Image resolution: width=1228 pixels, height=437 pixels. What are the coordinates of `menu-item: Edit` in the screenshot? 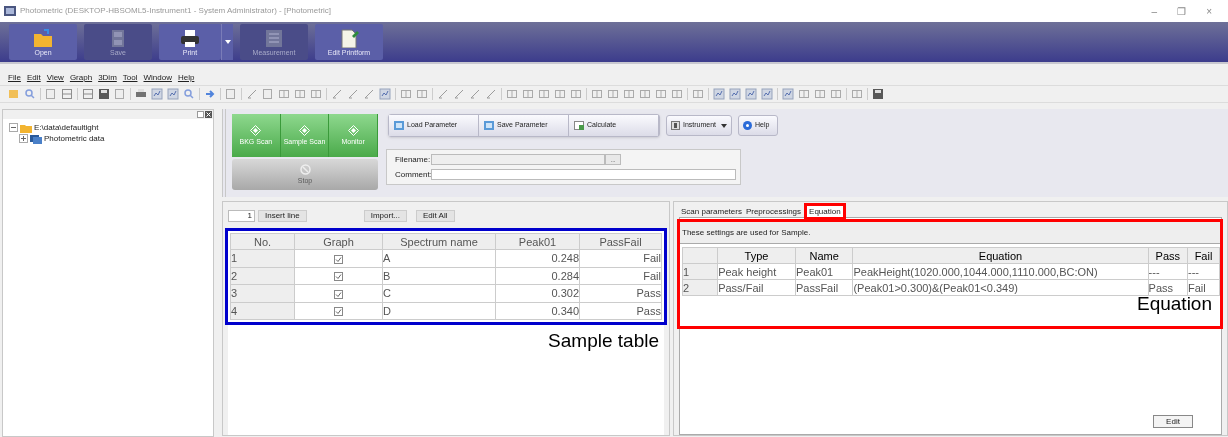 It's located at (33, 77).